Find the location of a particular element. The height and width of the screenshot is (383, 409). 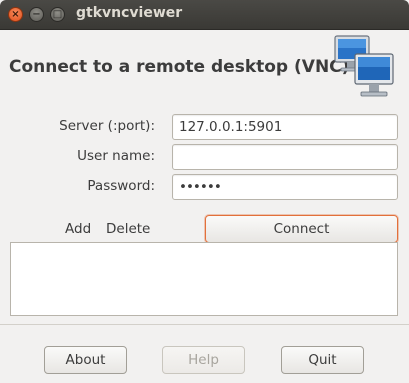

footer-separator is located at coordinates (204, 324).